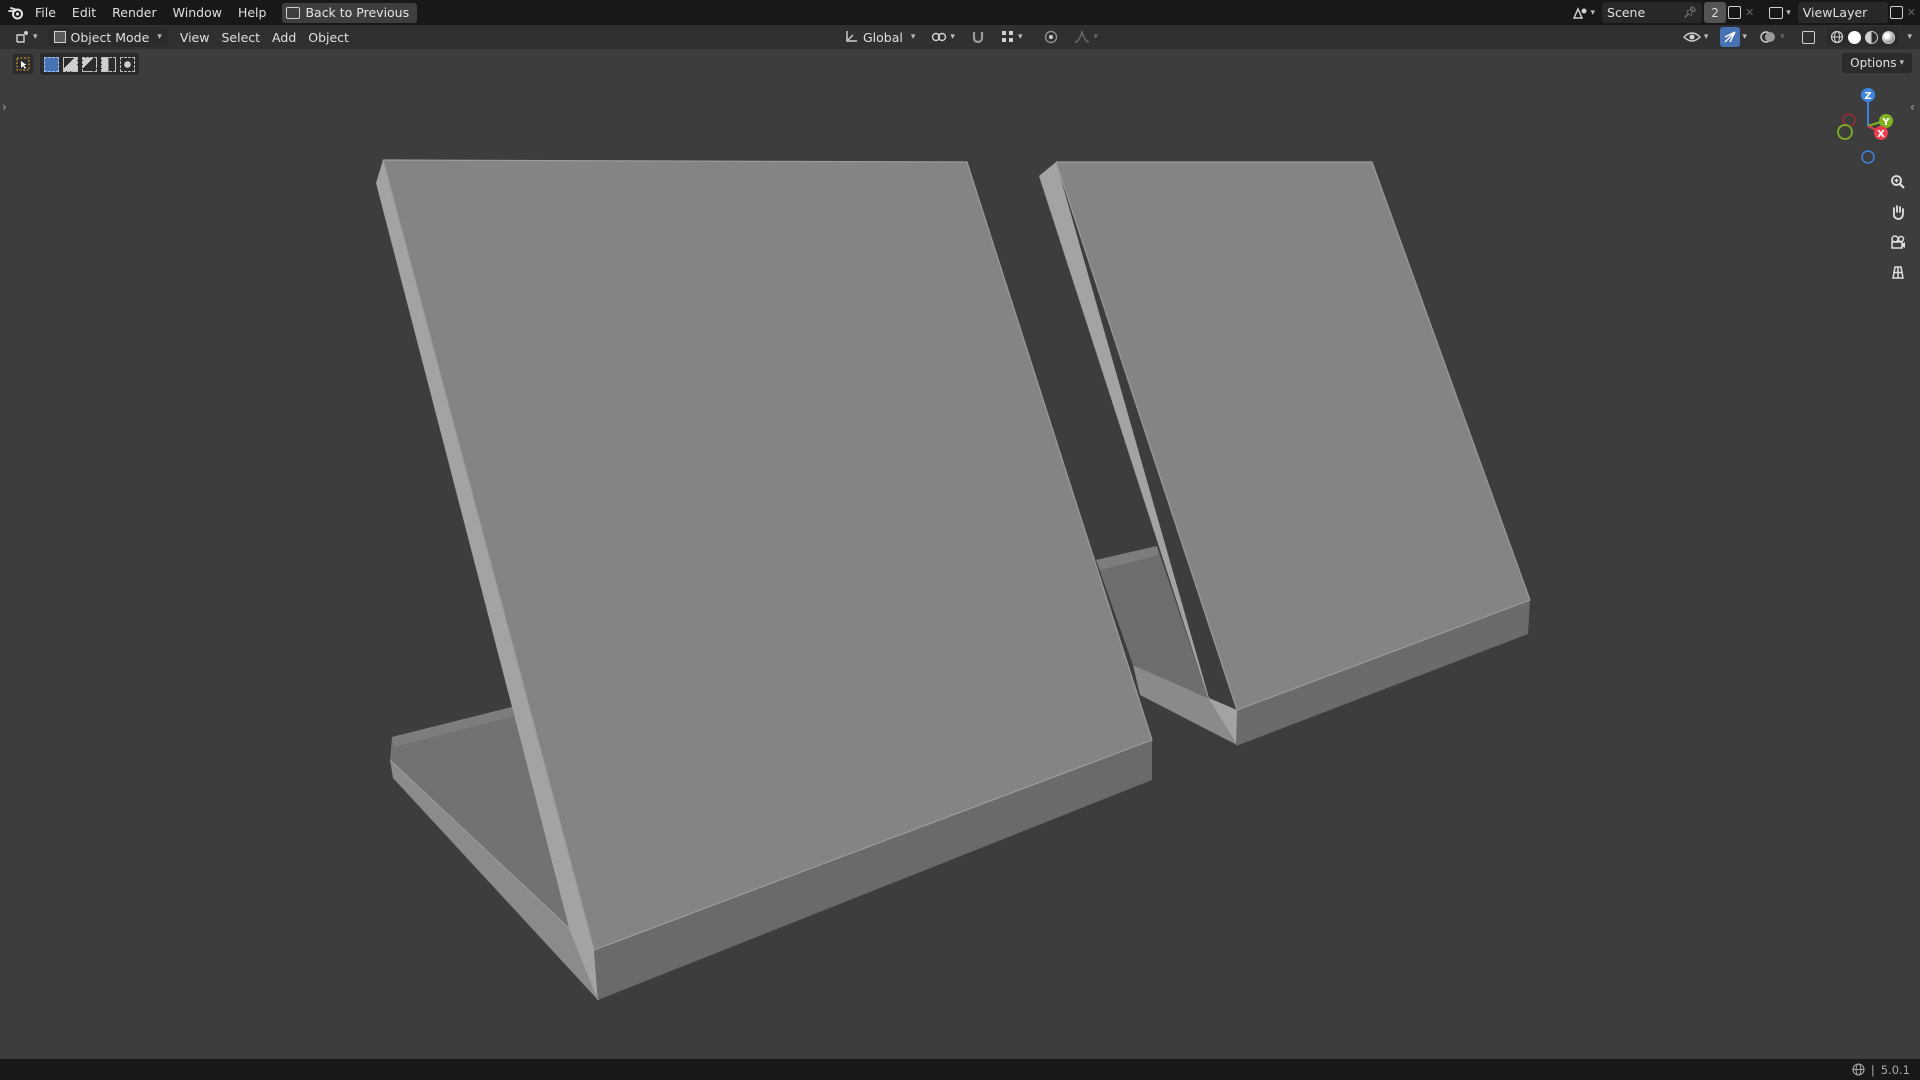  I want to click on menu-edit: Edit, so click(84, 13).